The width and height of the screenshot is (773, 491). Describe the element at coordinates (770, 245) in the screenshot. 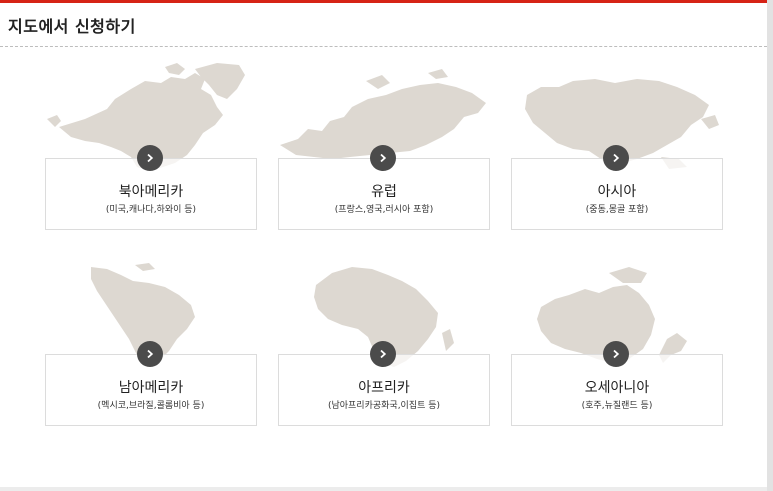

I see `scrollbar` at that location.